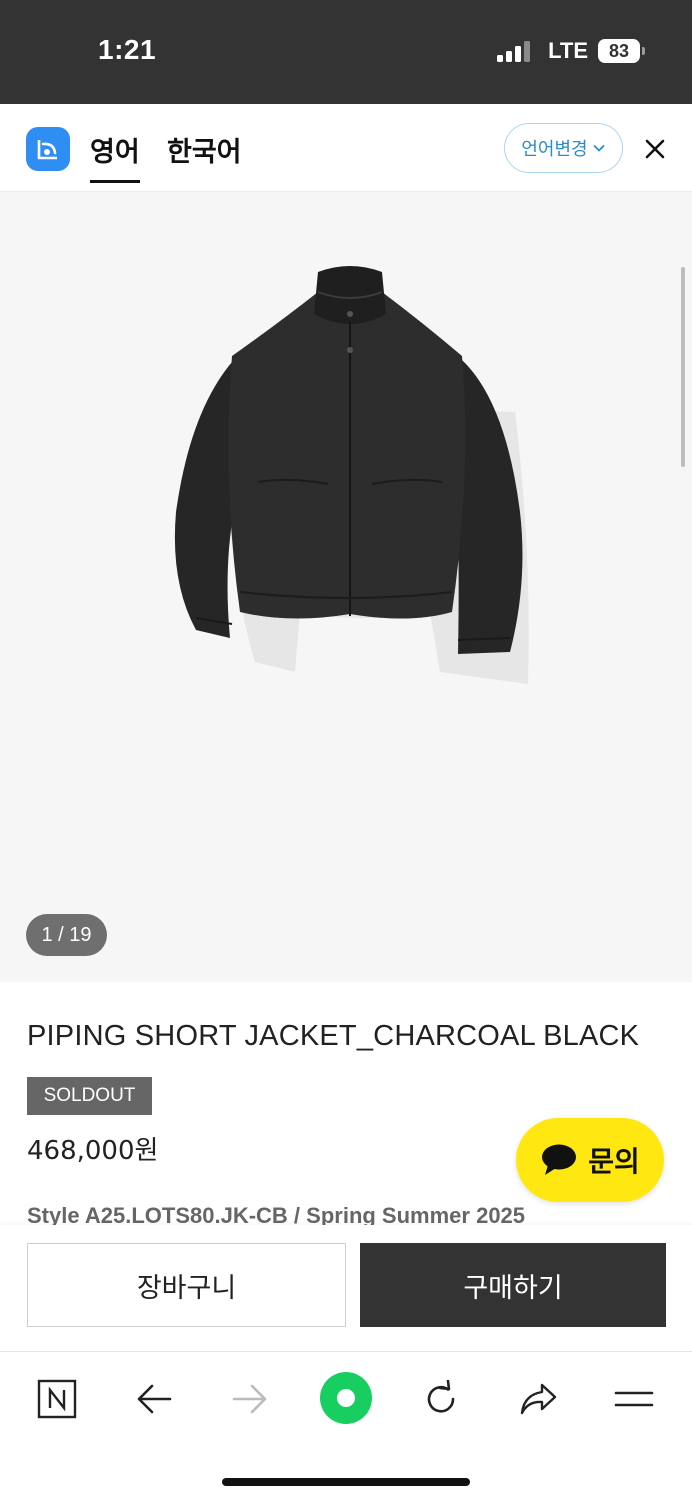 This screenshot has width=692, height=1500. I want to click on chevron-down-icon, so click(598, 148).